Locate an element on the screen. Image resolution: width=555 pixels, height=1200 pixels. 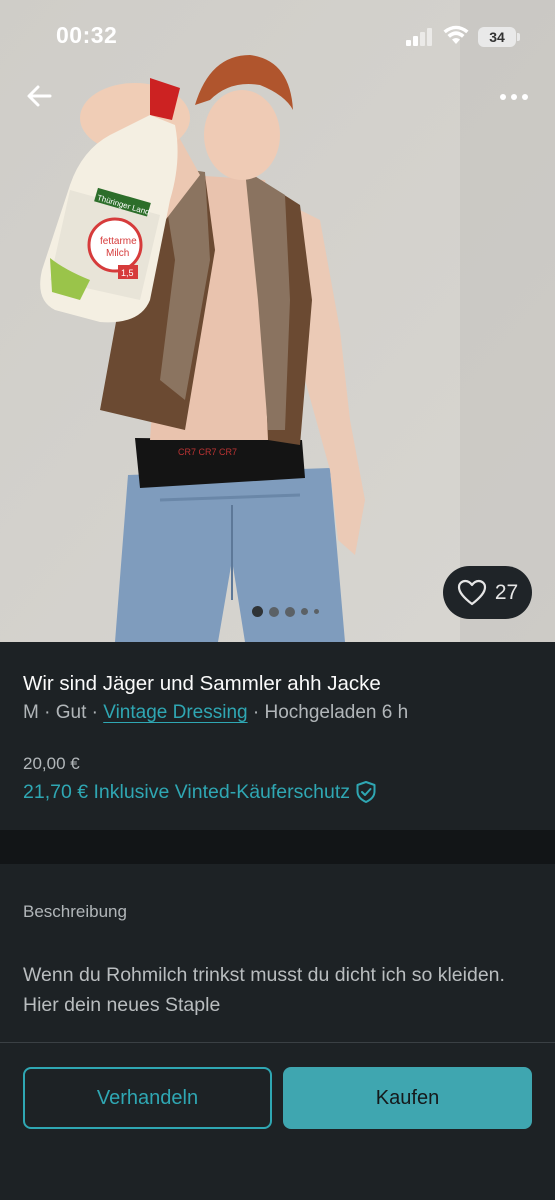
heart-icon is located at coordinates (471, 592).